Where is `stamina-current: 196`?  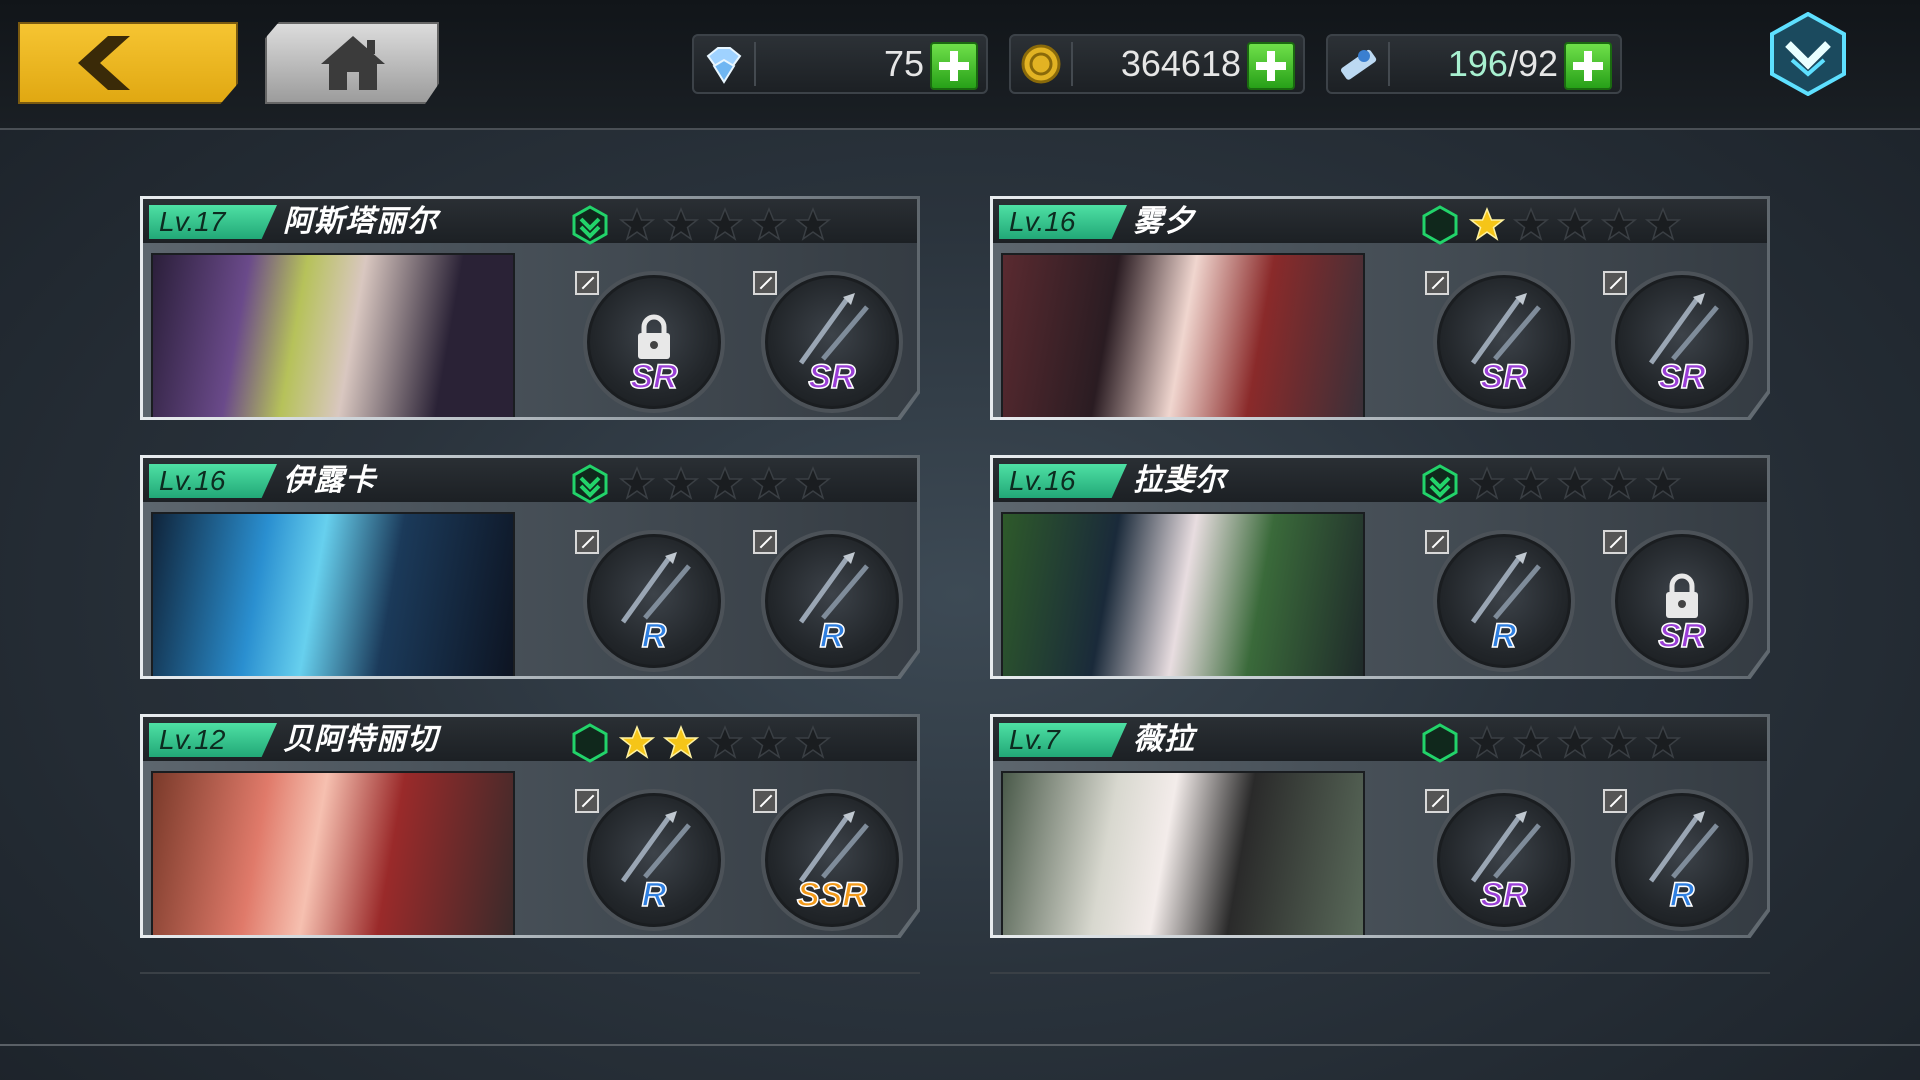 stamina-current: 196 is located at coordinates (1477, 63).